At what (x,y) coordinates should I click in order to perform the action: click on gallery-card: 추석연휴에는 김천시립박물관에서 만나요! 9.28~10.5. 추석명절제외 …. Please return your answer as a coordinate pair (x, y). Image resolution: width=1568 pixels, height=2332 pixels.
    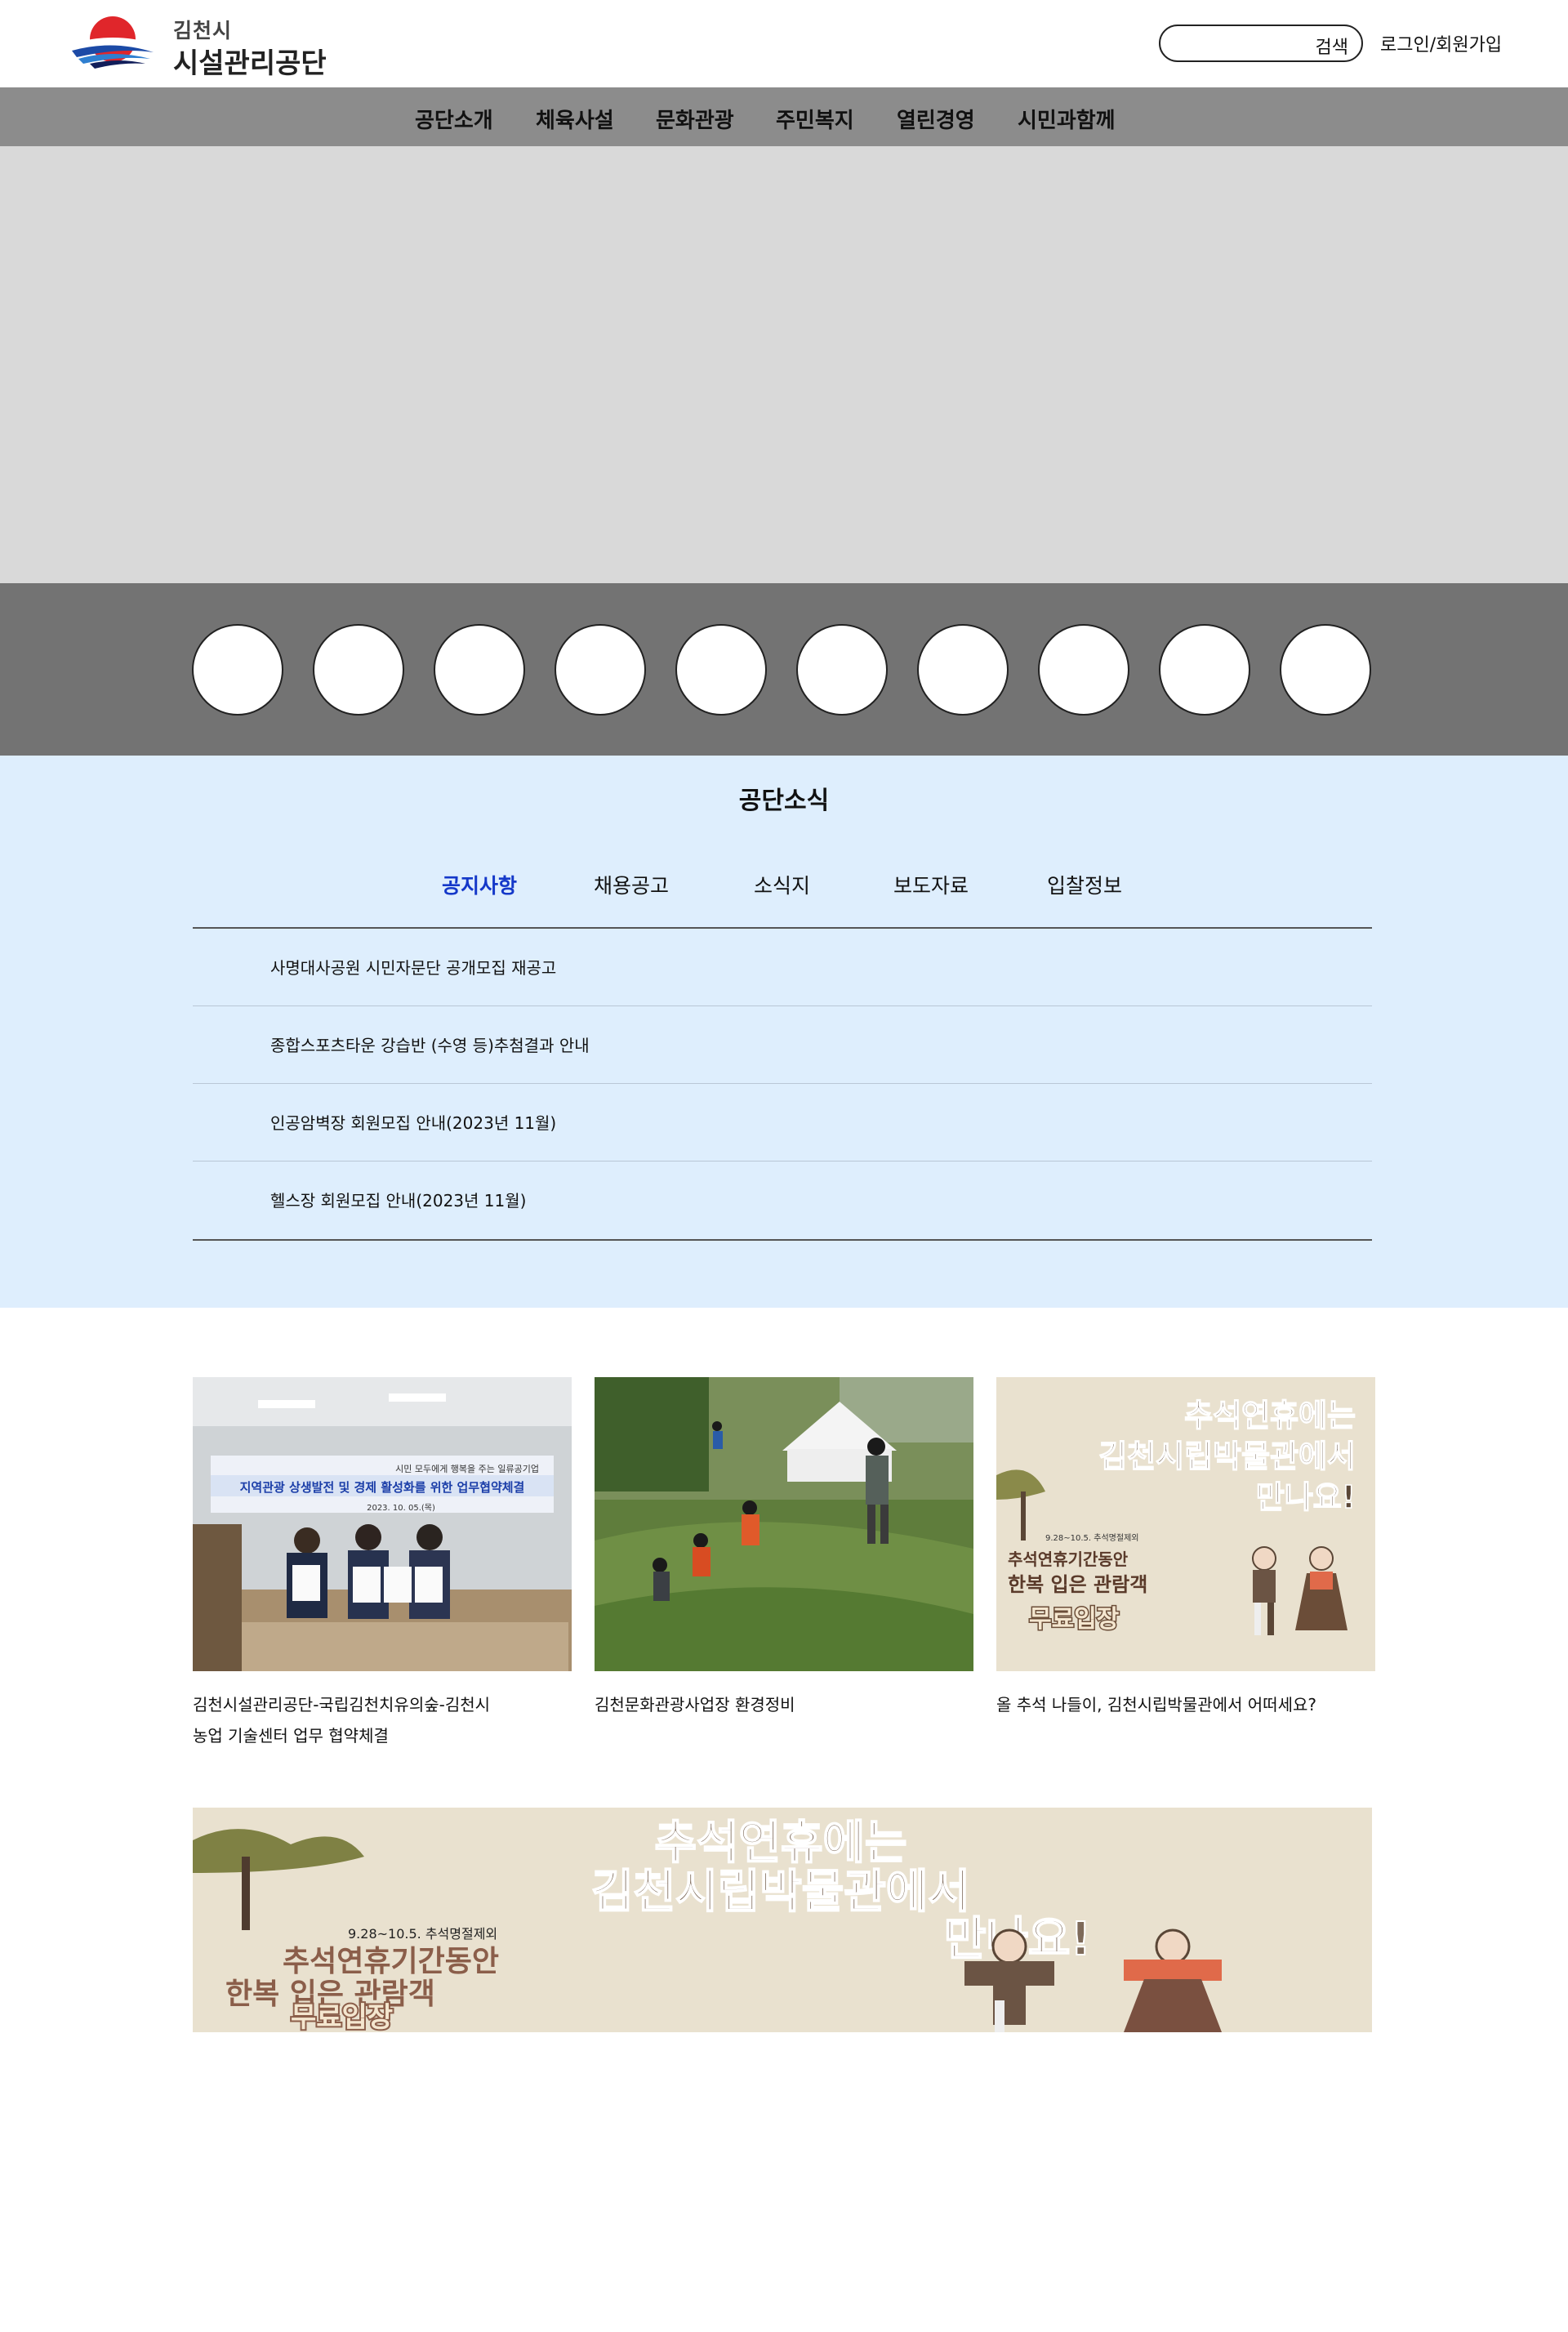
    Looking at the image, I should click on (1185, 1548).